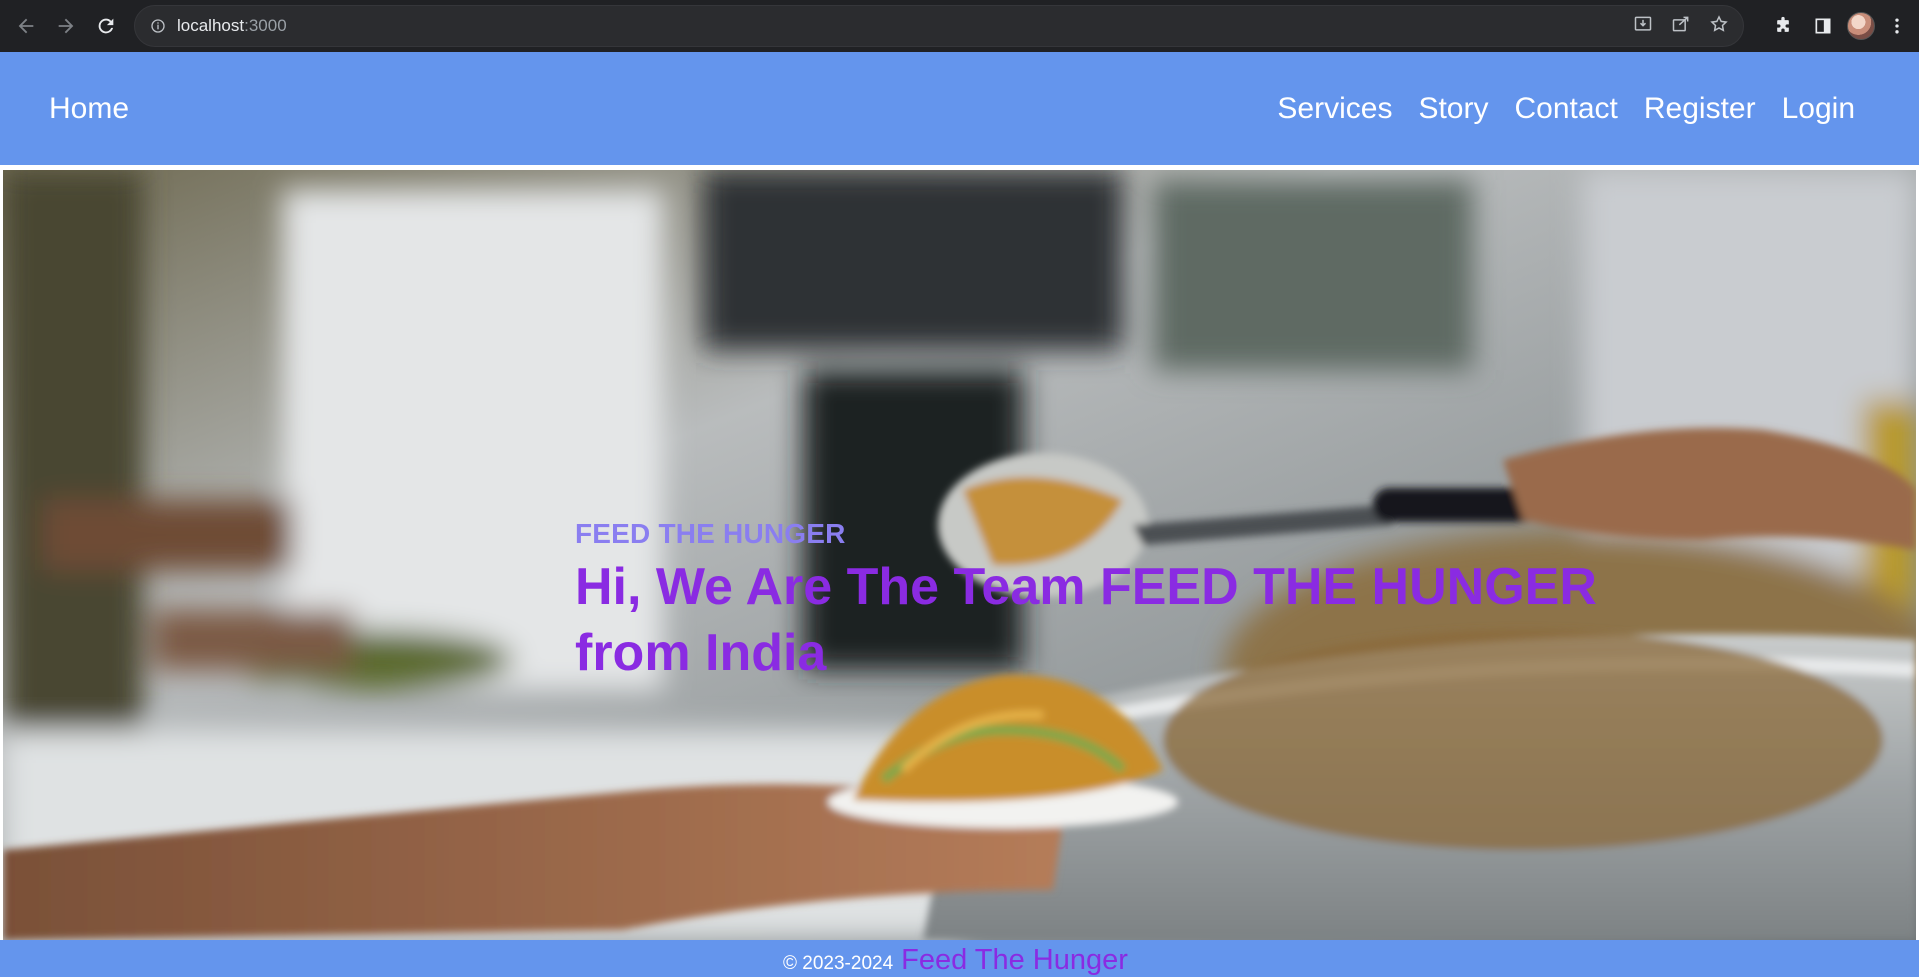  I want to click on nav-link-services: Services, so click(1334, 109).